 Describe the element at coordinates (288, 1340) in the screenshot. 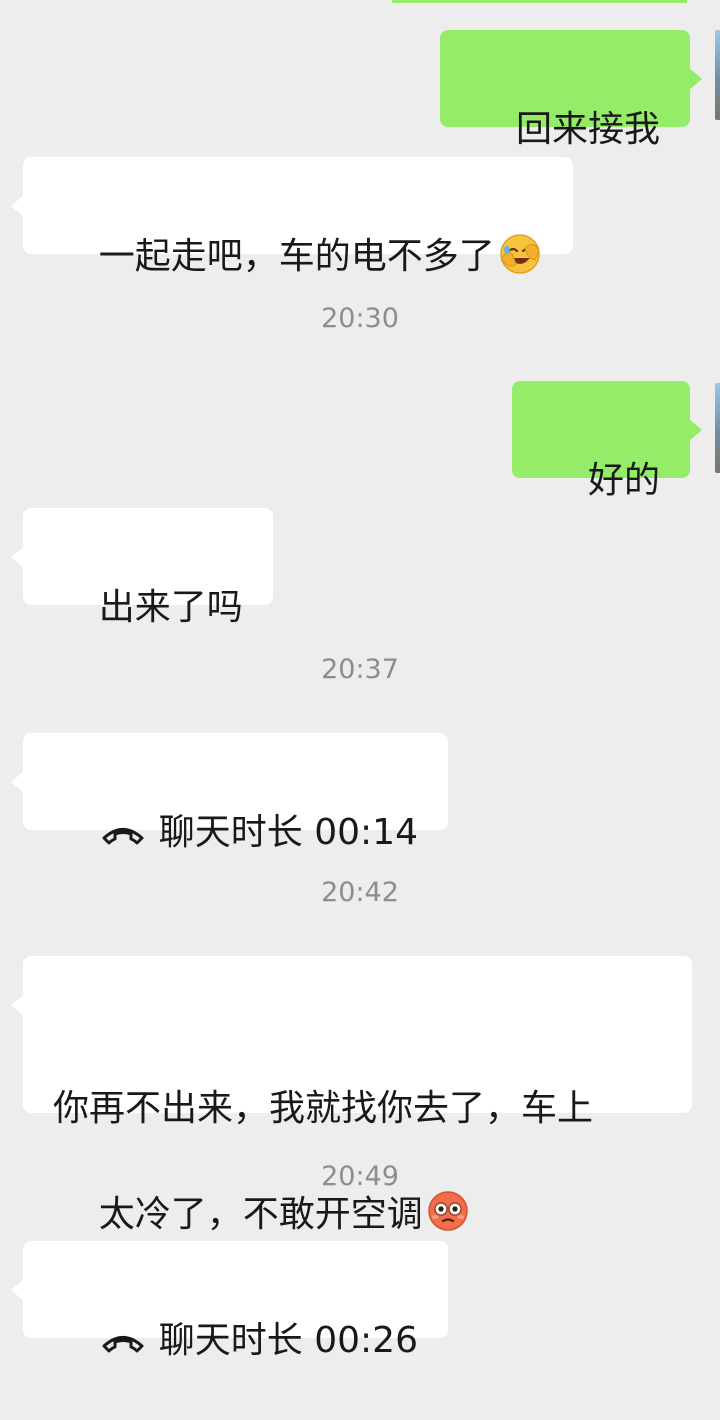

I see `call-duration-text: 聊天时长 00:26` at that location.